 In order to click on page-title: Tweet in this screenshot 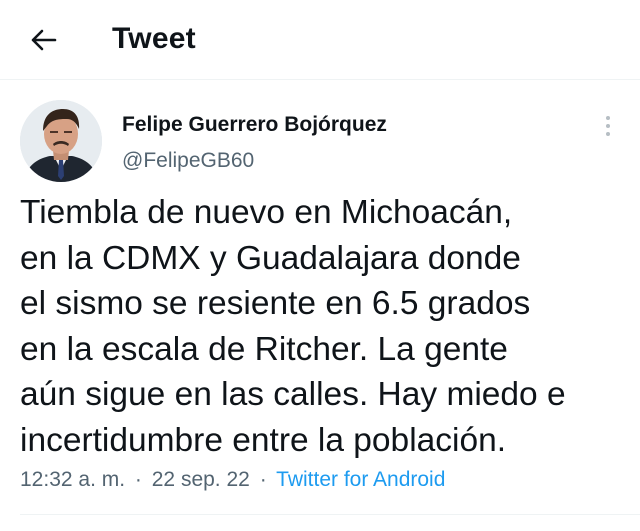, I will do `click(154, 38)`.